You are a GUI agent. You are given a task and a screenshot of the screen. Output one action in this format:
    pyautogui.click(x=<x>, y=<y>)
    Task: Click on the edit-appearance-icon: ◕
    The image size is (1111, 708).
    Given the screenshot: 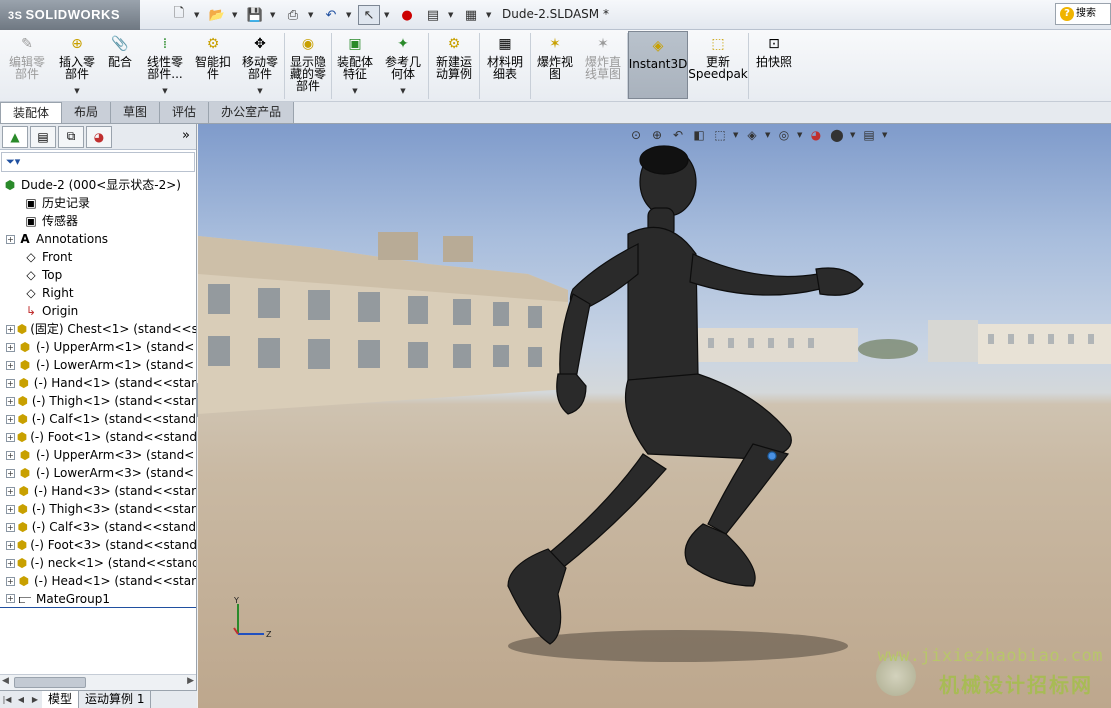 What is the action you would take?
    pyautogui.click(x=816, y=135)
    